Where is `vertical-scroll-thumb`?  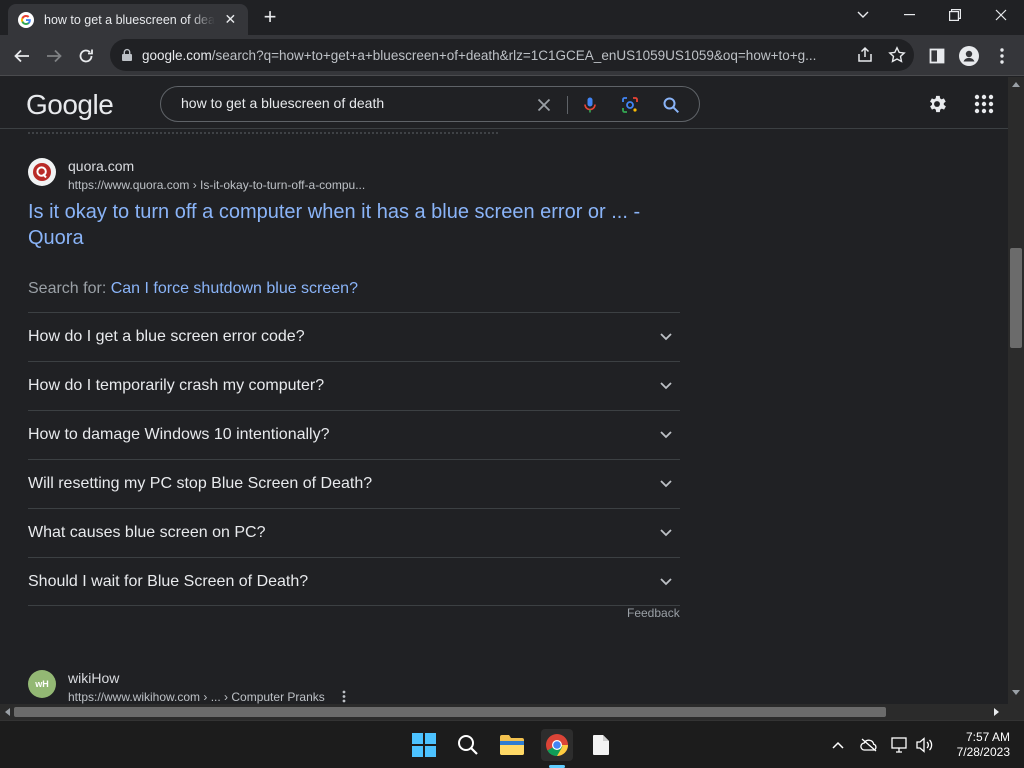
vertical-scroll-thumb is located at coordinates (1016, 298).